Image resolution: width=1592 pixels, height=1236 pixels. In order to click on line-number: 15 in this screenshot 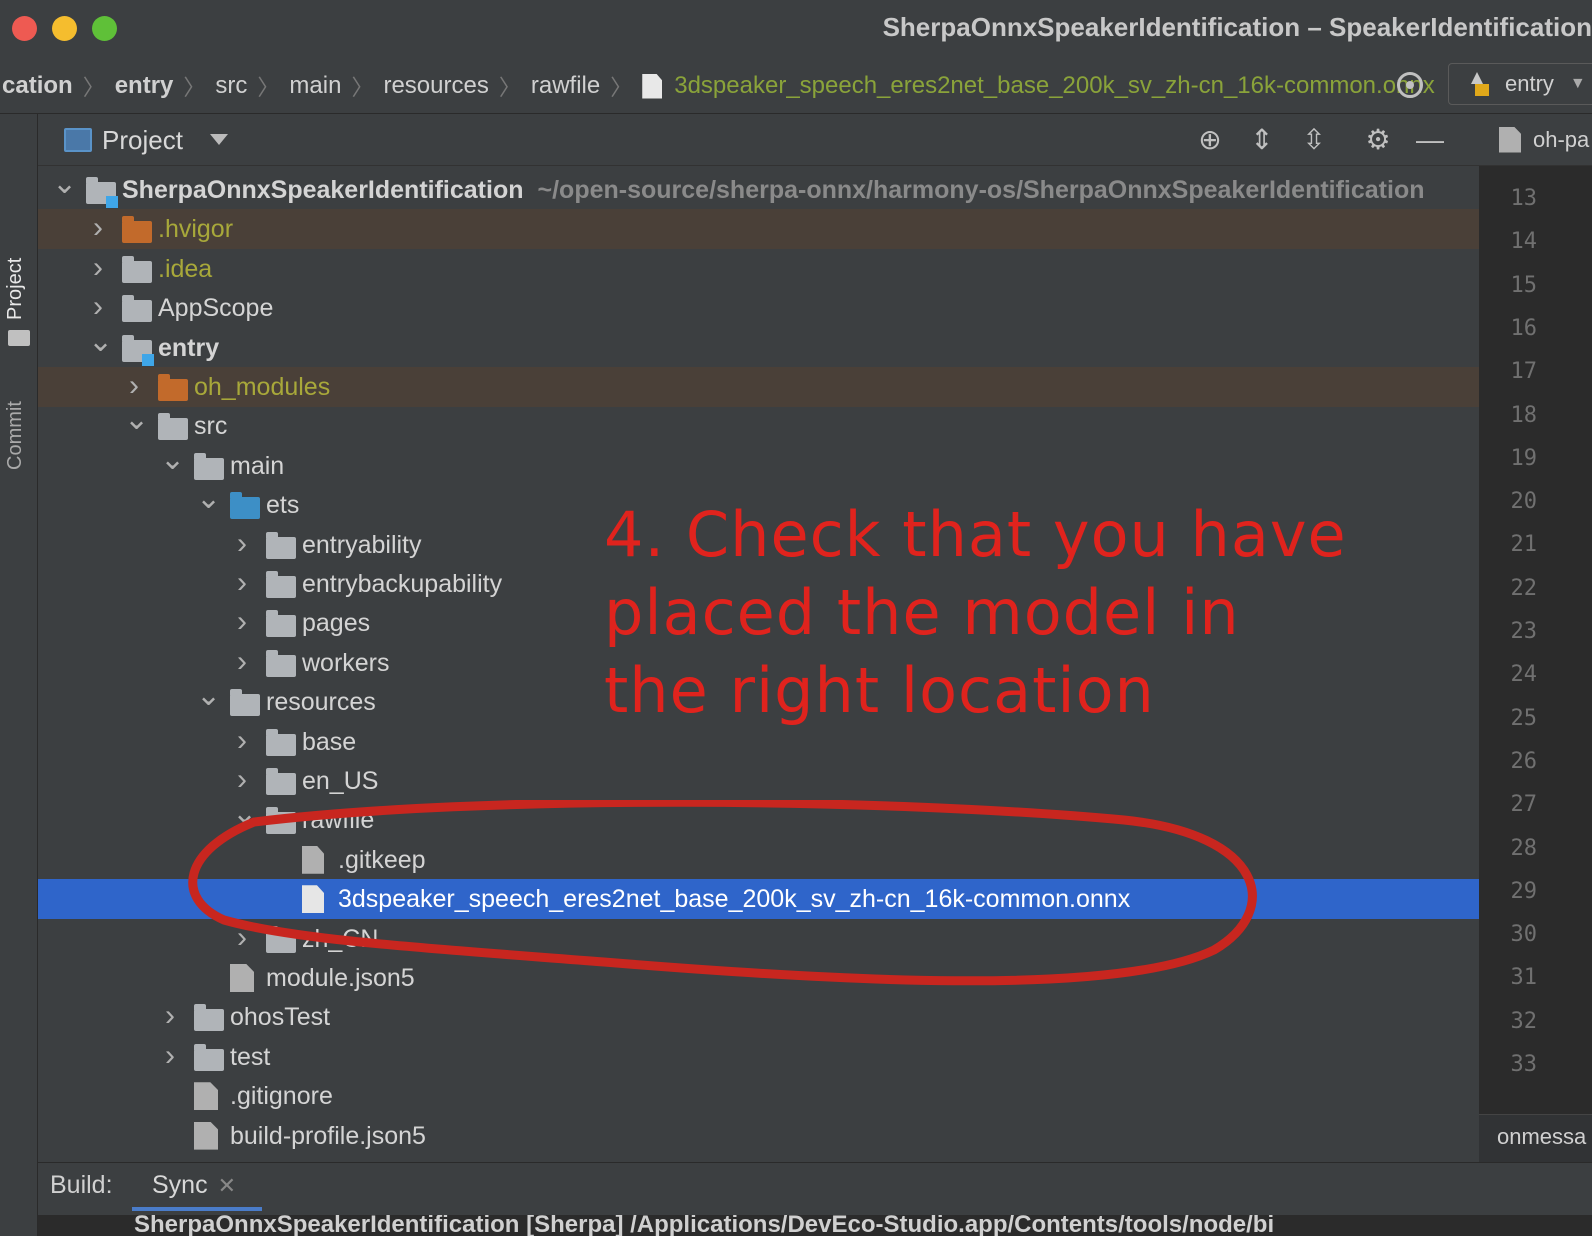, I will do `click(1524, 285)`.